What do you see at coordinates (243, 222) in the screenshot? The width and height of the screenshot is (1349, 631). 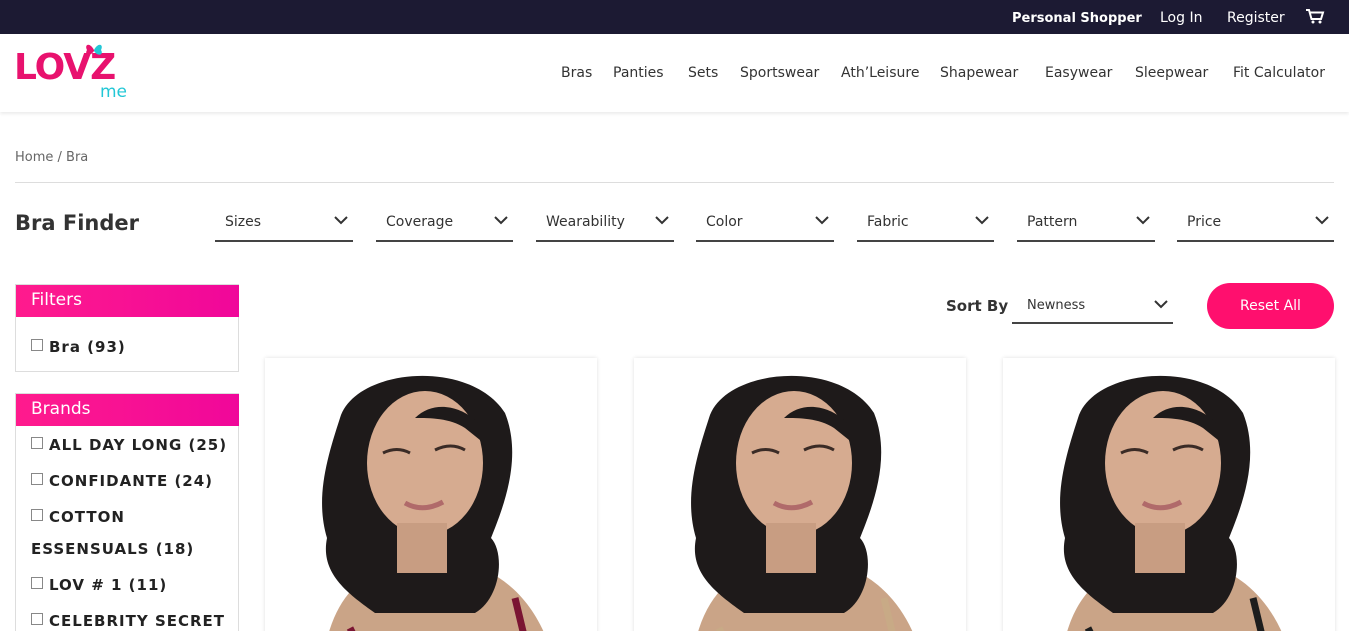 I see `dropdown-label: Sizes` at bounding box center [243, 222].